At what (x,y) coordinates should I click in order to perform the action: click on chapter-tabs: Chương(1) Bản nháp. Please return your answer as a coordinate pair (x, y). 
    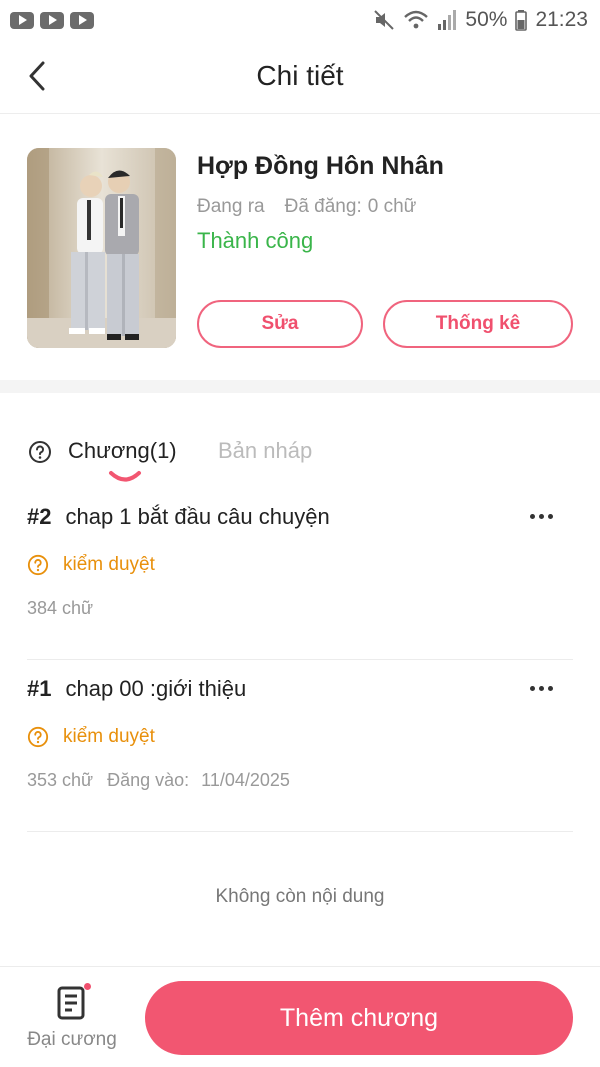
    Looking at the image, I should click on (300, 455).